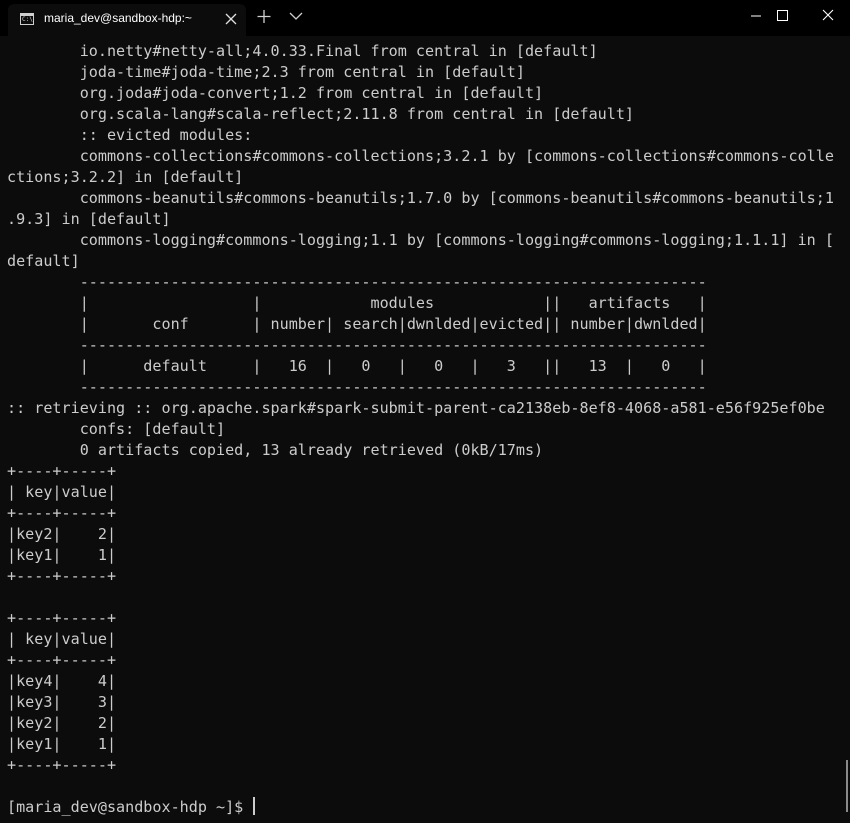 The width and height of the screenshot is (850, 823). Describe the element at coordinates (231, 19) in the screenshot. I see `close-tab-icon` at that location.